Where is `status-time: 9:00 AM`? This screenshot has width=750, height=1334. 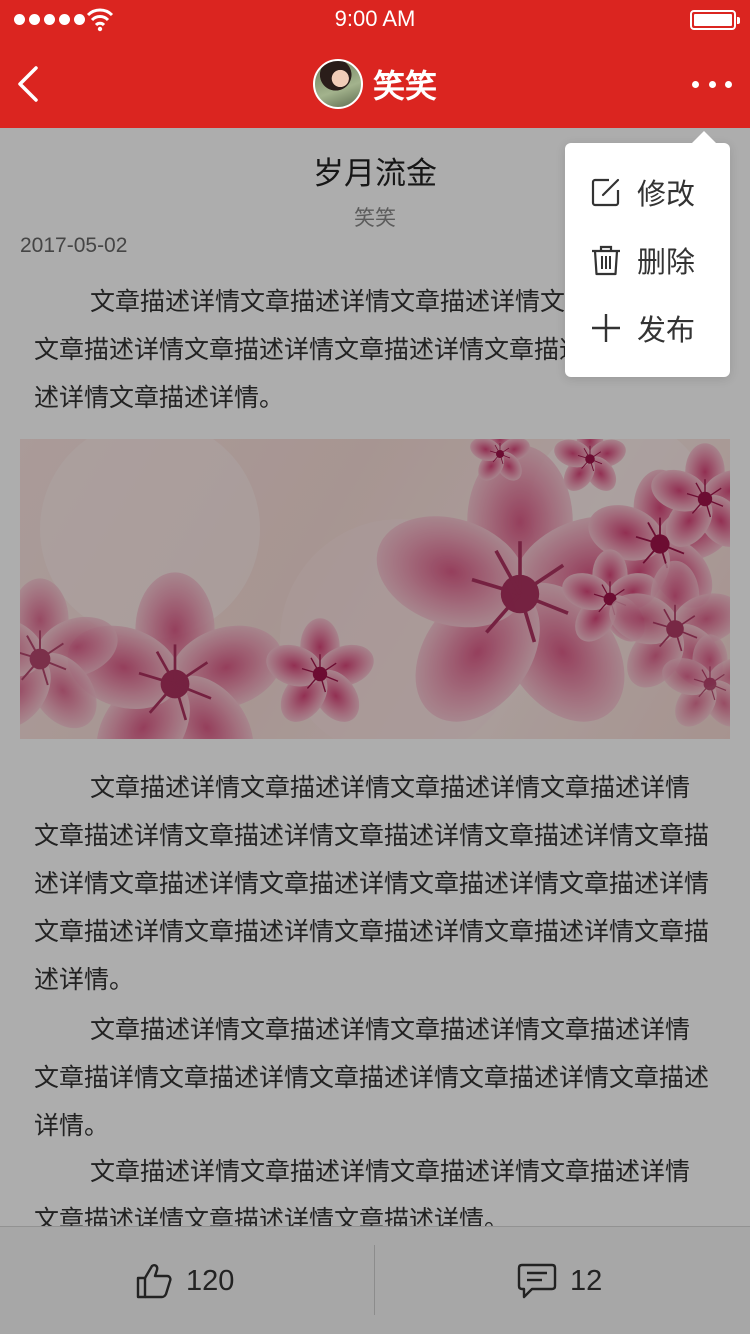
status-time: 9:00 AM is located at coordinates (375, 18).